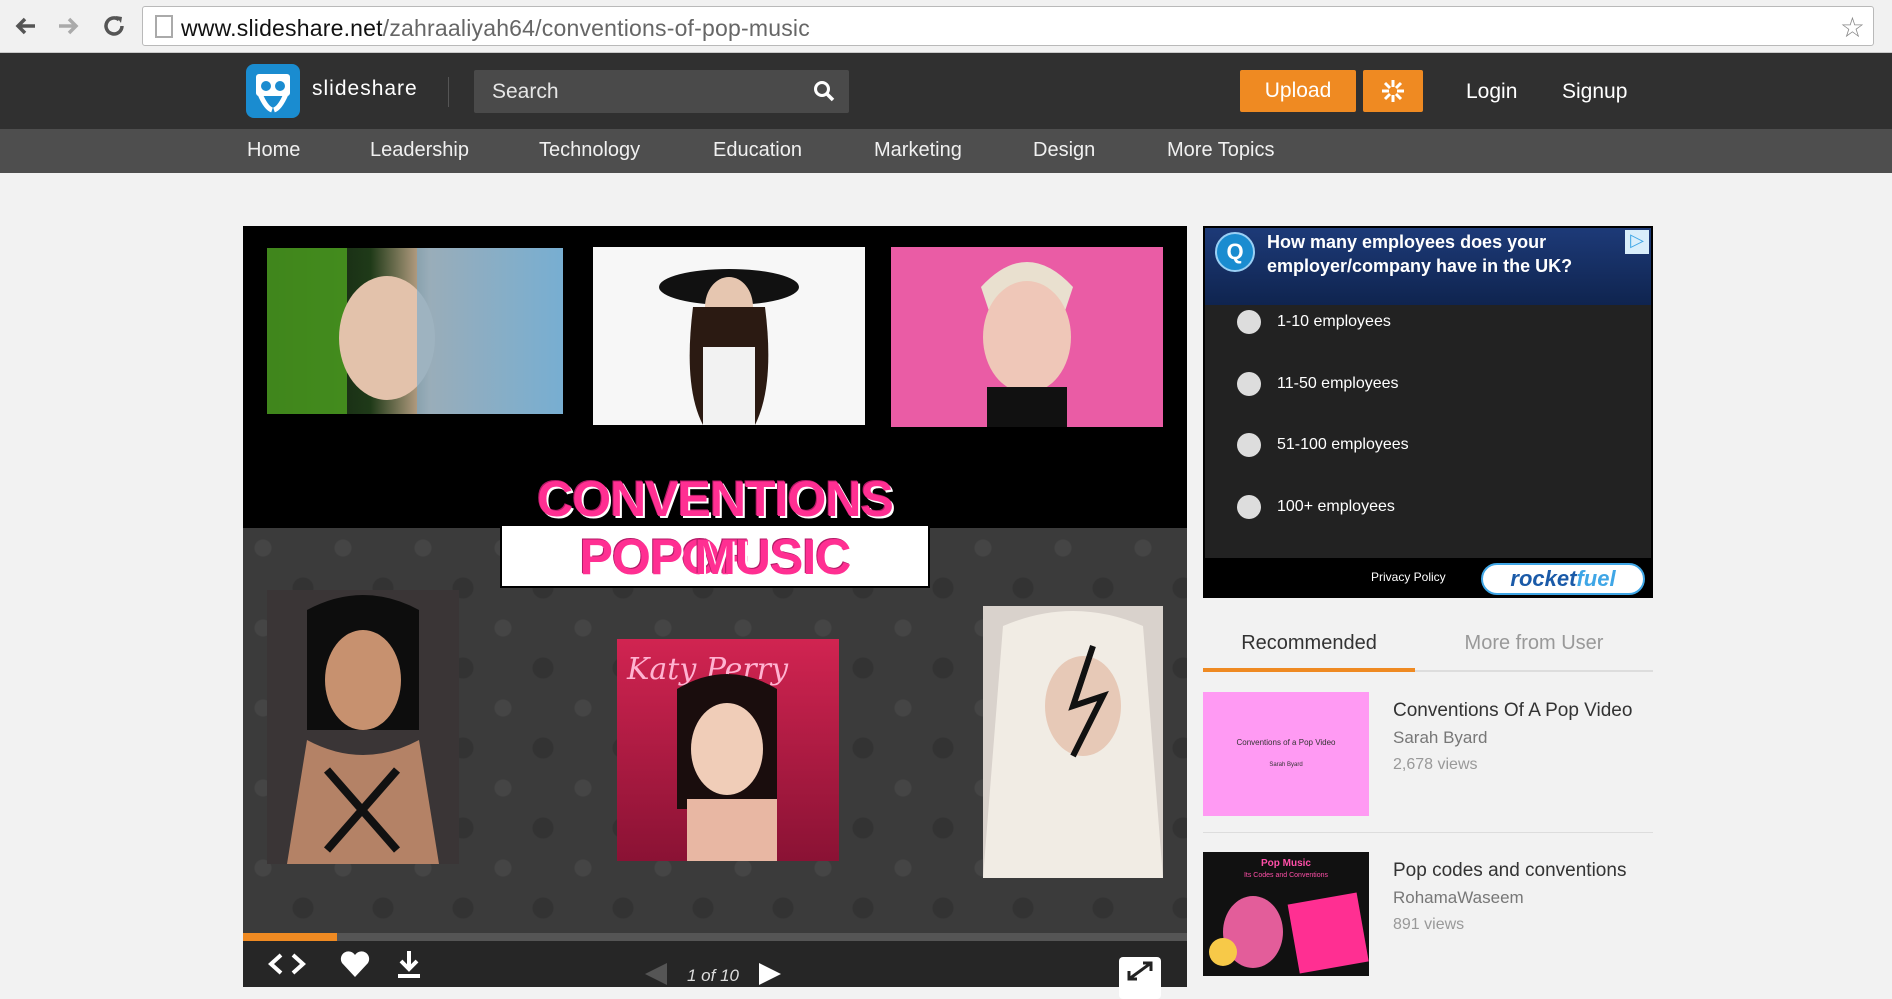 The height and width of the screenshot is (999, 1892). Describe the element at coordinates (1343, 444) in the screenshot. I see `ad-option-label: 51-100 employees` at that location.